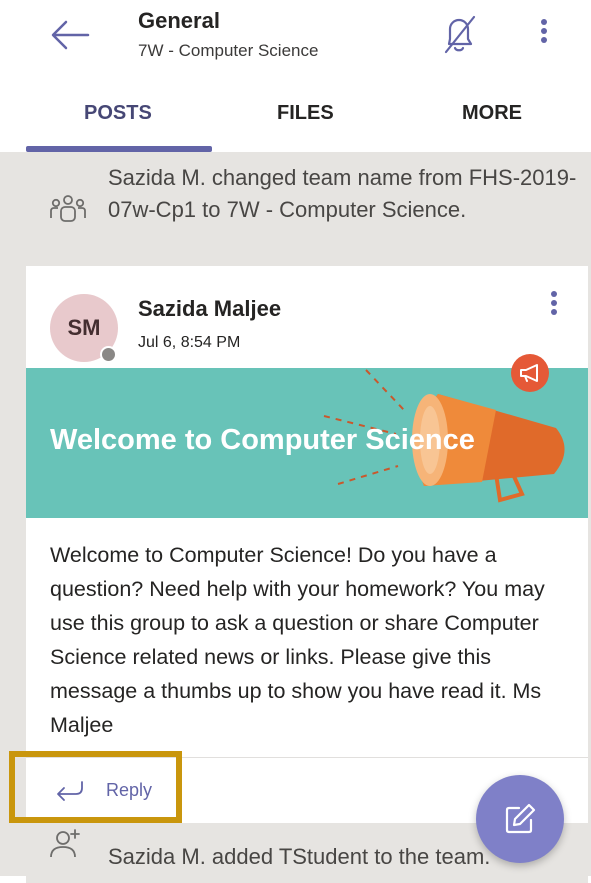 The width and height of the screenshot is (591, 883). I want to click on post-author: Sazida Maljee, so click(210, 308).